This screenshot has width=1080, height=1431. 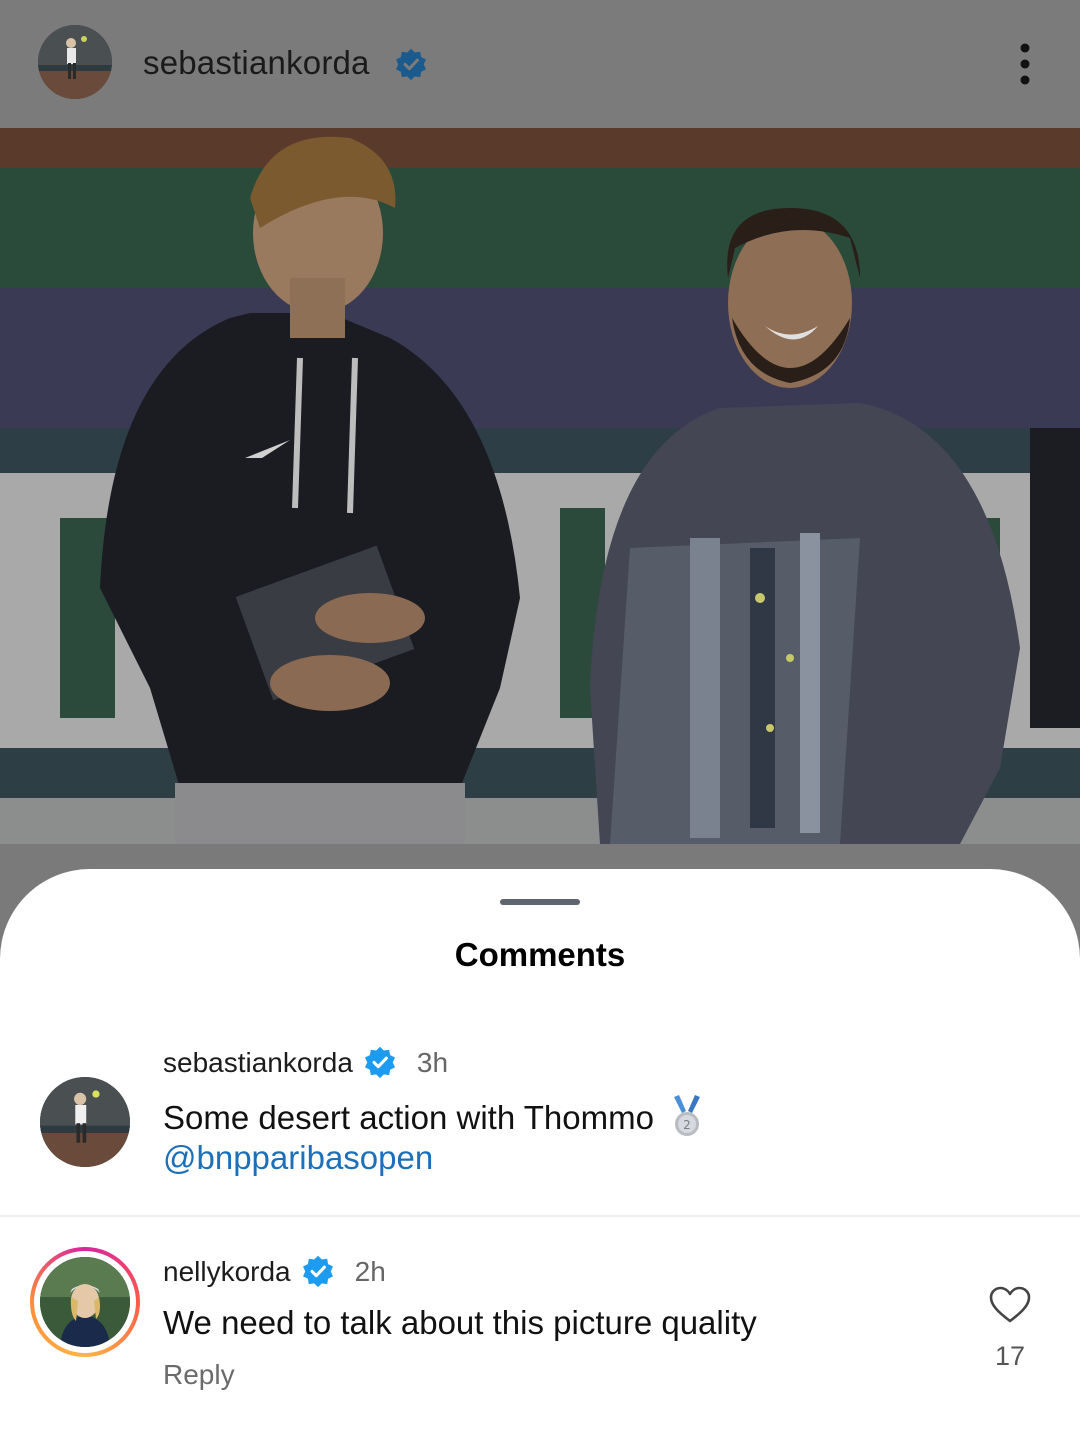 What do you see at coordinates (227, 1271) in the screenshot?
I see `comment-author-username: nellykorda` at bounding box center [227, 1271].